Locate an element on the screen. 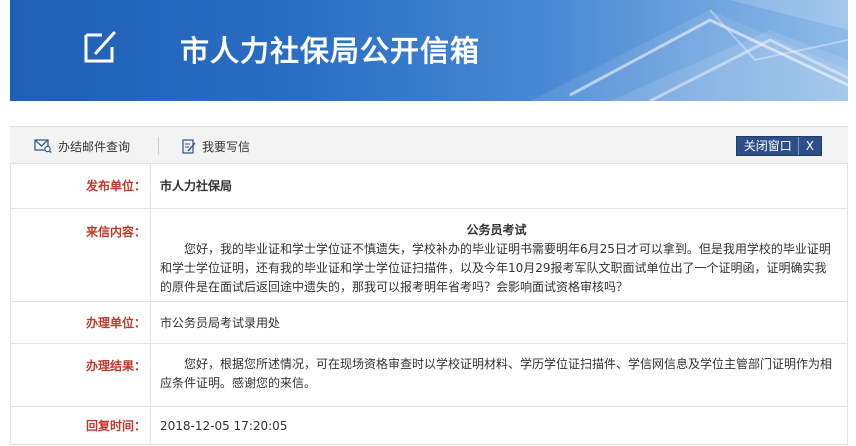 Image resolution: width=856 pixels, height=446 pixels. mail-query-link: 办结邮件查询 is located at coordinates (82, 146).